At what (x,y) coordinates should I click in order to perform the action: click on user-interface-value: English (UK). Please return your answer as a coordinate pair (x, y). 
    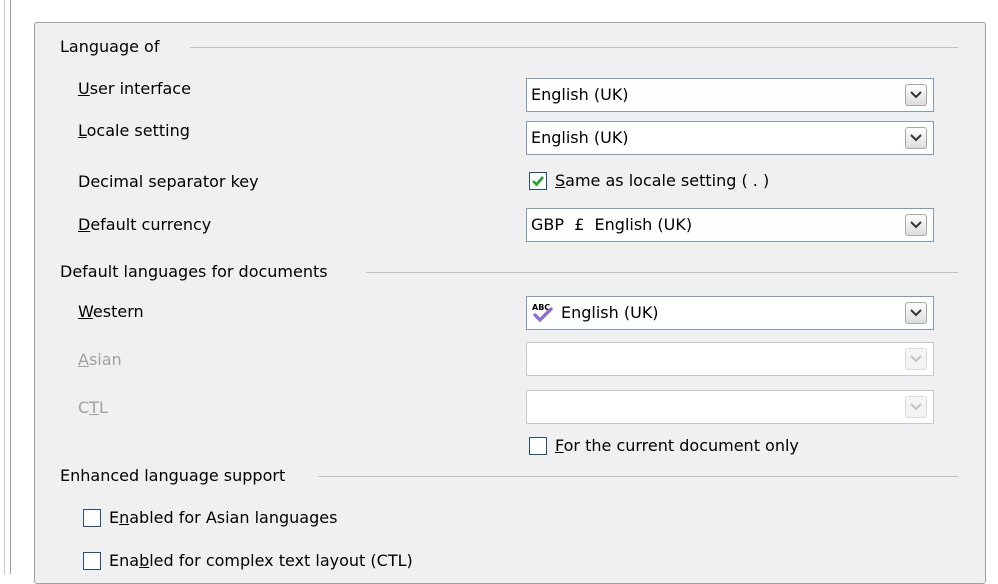
    Looking at the image, I should click on (580, 94).